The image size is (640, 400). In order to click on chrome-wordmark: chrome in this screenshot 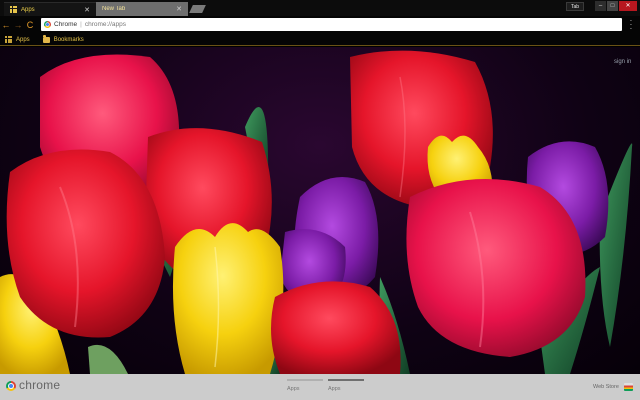, I will do `click(40, 385)`.